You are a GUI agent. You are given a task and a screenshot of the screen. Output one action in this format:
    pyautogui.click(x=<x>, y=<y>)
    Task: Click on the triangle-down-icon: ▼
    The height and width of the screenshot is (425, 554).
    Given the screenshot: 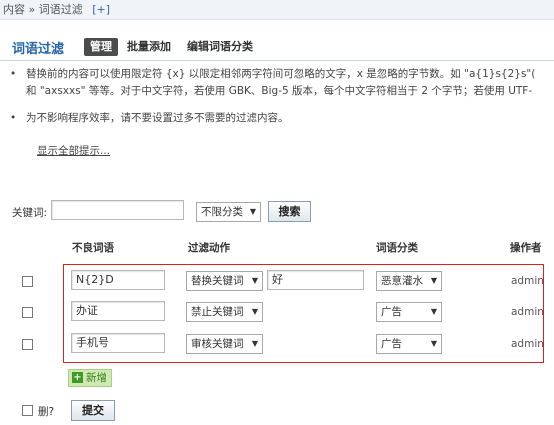 What is the action you would take?
    pyautogui.click(x=252, y=211)
    